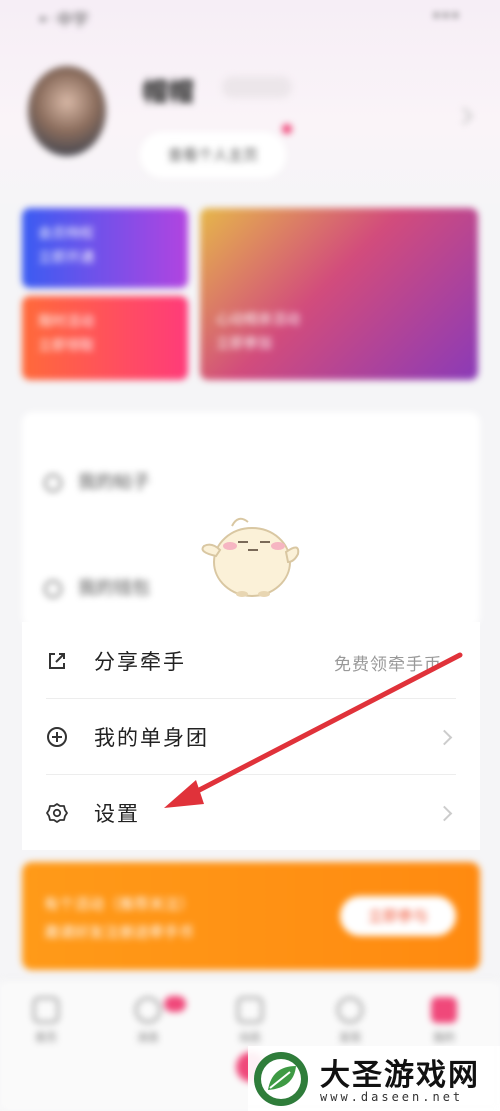 The image size is (500, 1111). I want to click on share-icon, so click(57, 661).